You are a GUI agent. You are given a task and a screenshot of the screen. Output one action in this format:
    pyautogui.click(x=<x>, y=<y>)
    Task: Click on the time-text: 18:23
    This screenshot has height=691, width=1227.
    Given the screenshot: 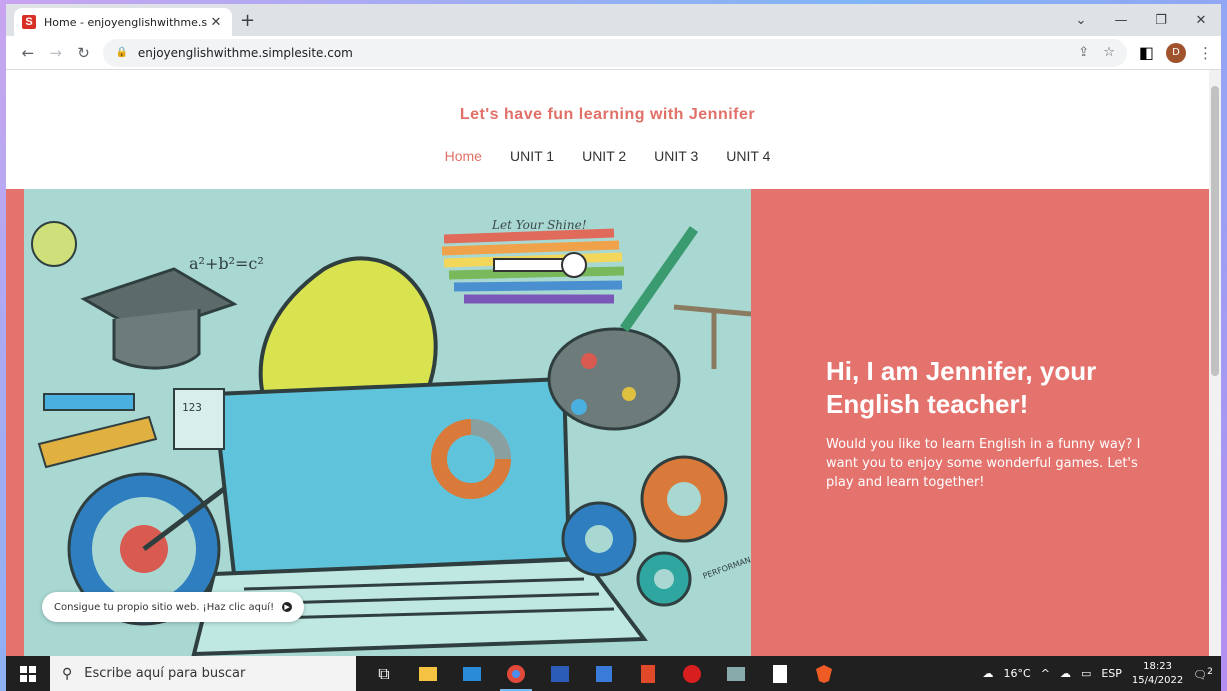 What is the action you would take?
    pyautogui.click(x=1157, y=666)
    